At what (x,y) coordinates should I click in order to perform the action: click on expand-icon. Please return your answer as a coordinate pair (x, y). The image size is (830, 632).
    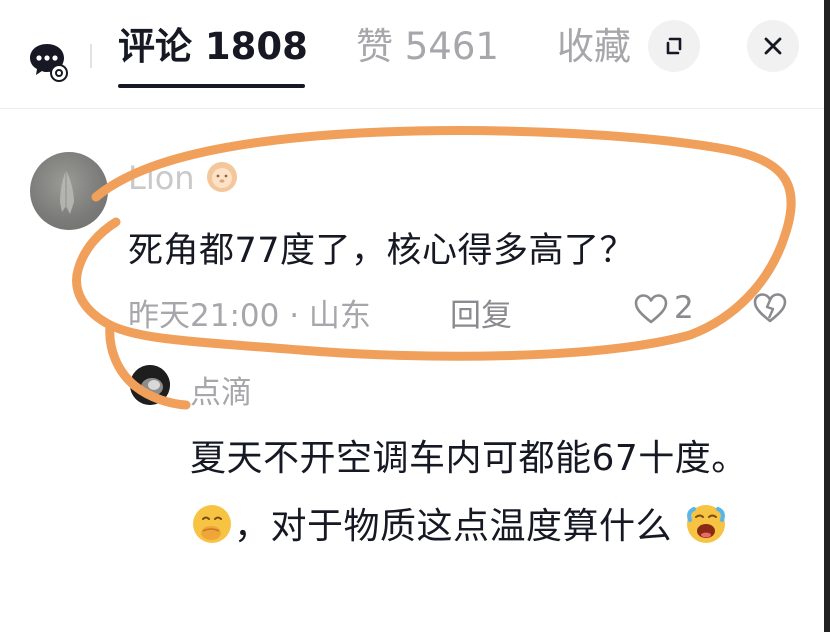
    Looking at the image, I should click on (674, 46).